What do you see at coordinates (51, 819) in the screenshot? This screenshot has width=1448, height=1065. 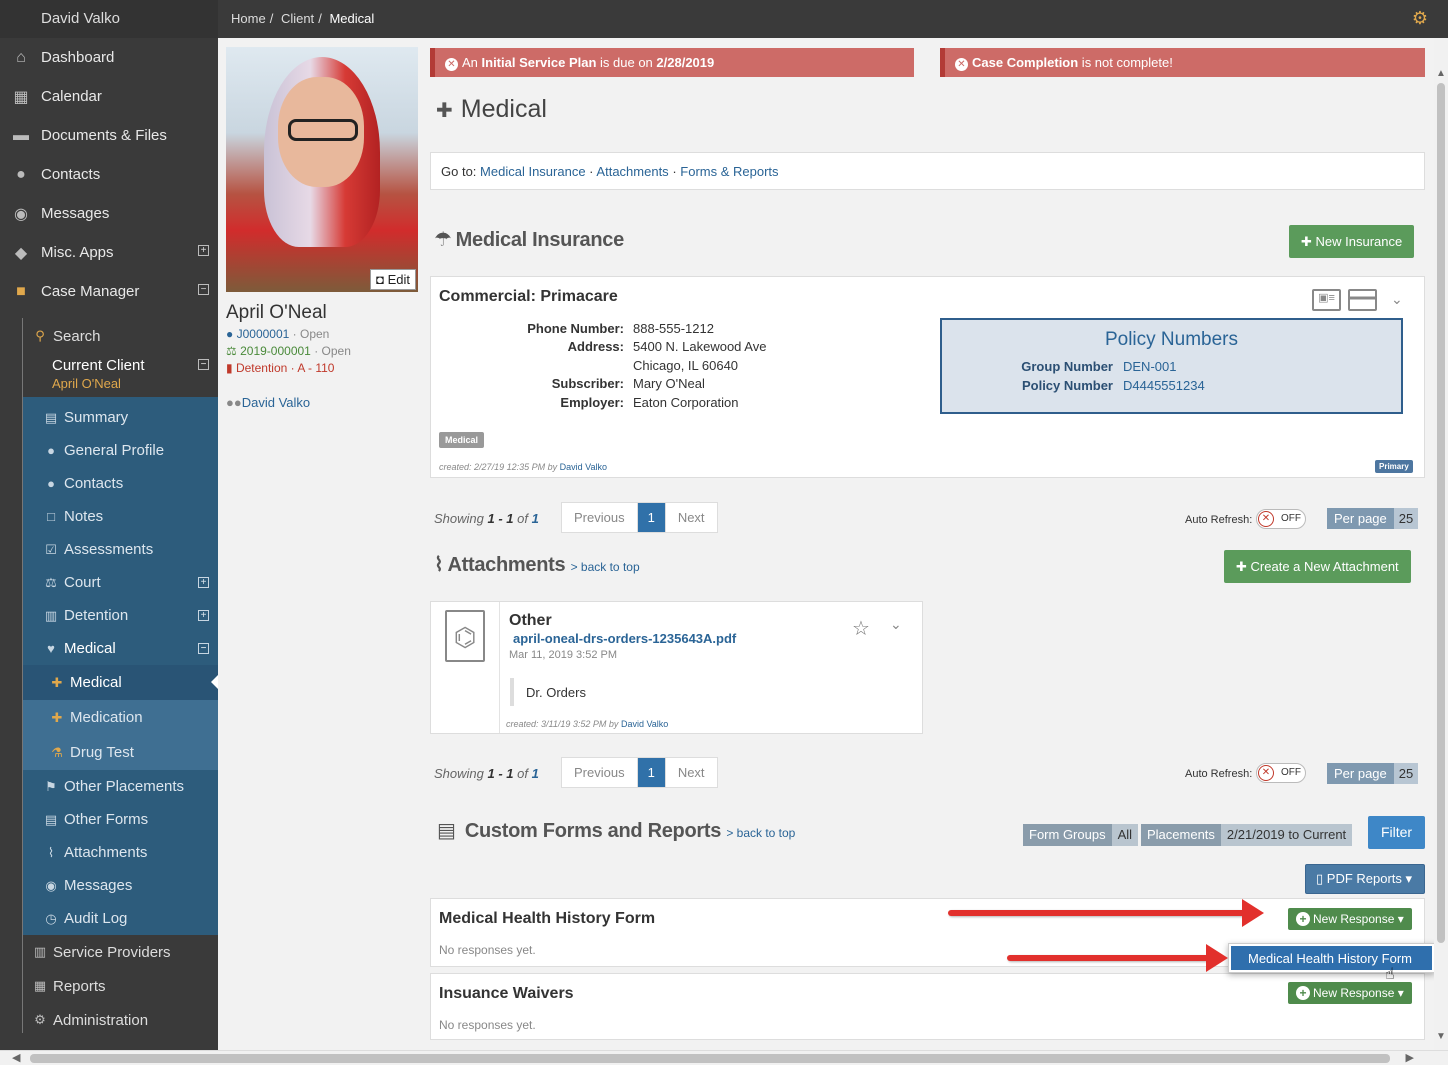 I see `list-alt-icon: ▤` at bounding box center [51, 819].